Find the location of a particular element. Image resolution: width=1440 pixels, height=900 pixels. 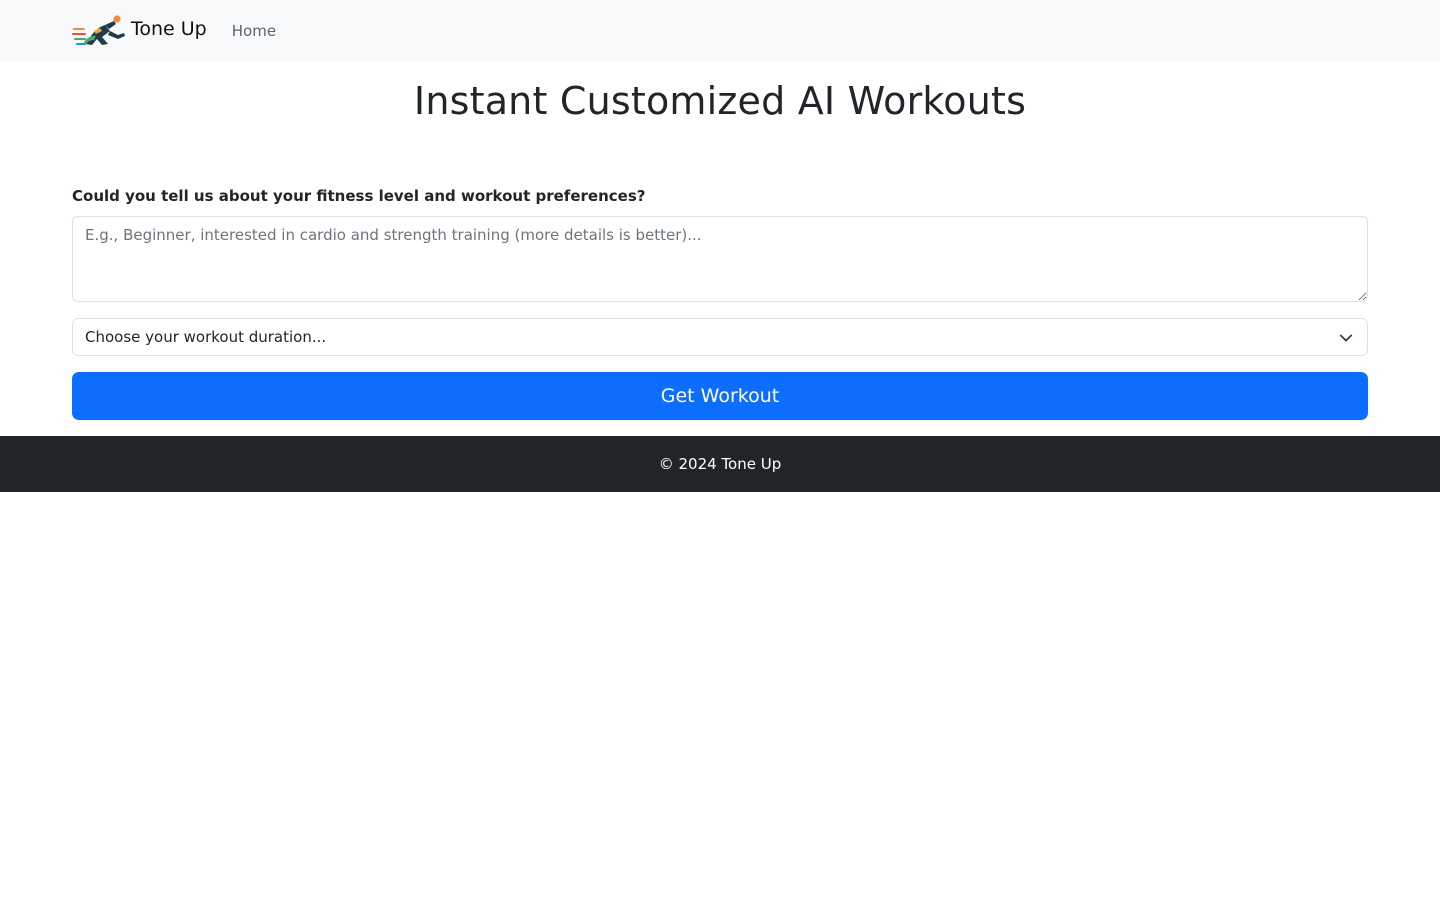

navbar: Tone Up Home is located at coordinates (720, 30).